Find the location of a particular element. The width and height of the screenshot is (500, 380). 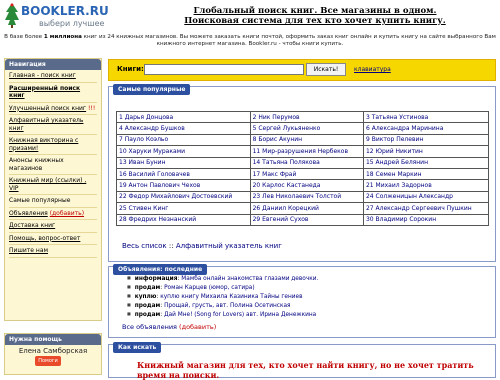

author-link: 1 Дарья Донцова is located at coordinates (146, 117).